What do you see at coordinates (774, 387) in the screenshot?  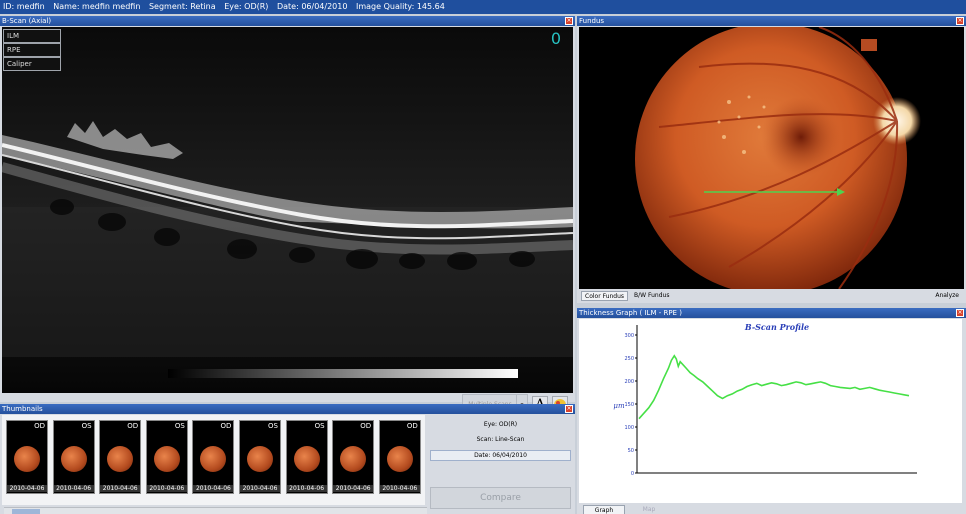 I see `chart-series-line` at bounding box center [774, 387].